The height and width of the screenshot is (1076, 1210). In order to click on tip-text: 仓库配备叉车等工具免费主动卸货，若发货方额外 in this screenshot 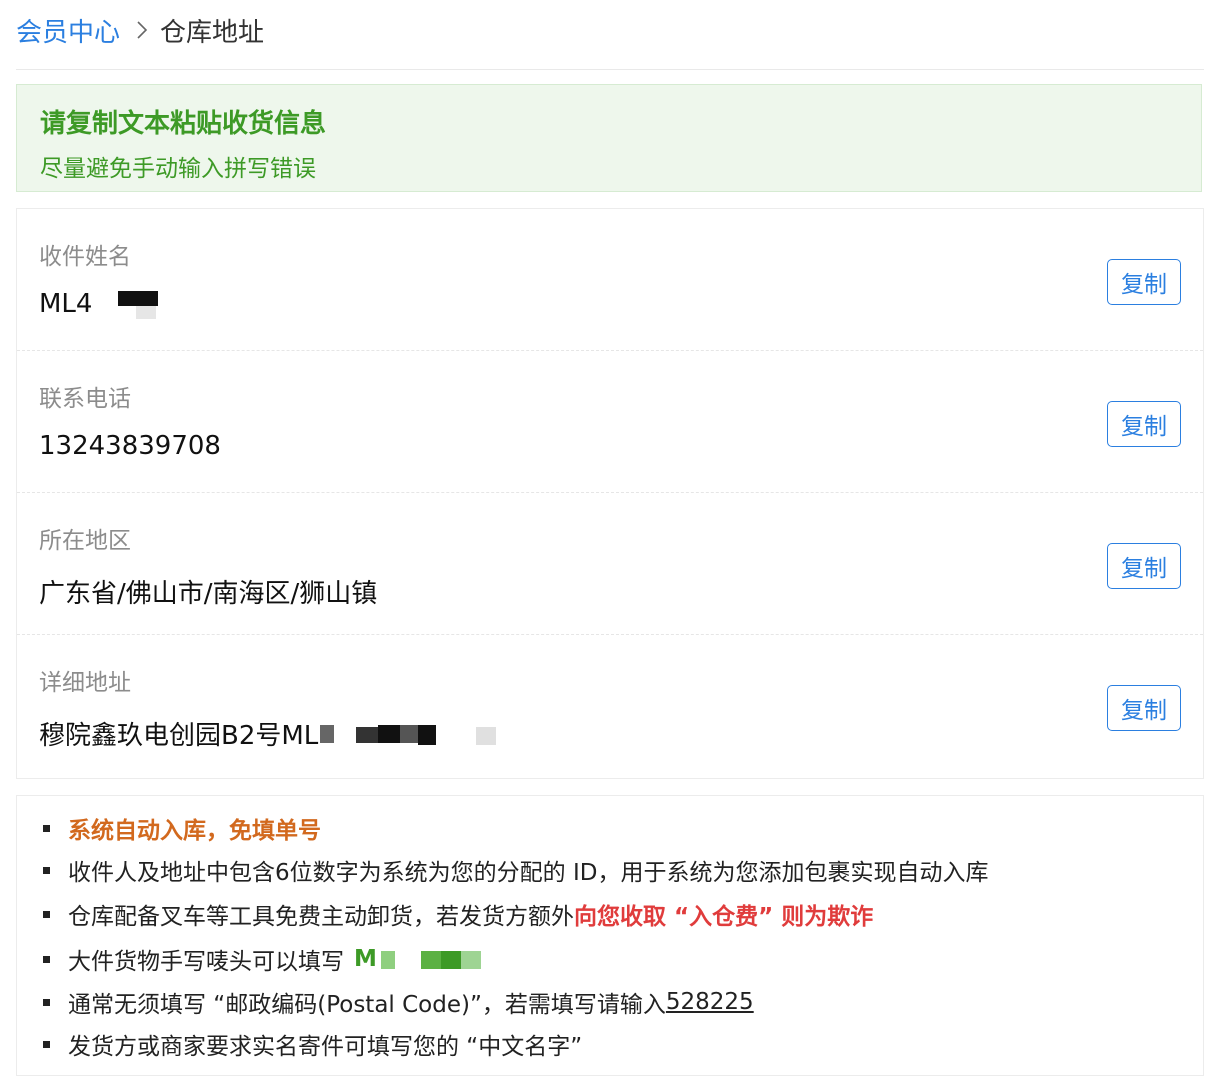, I will do `click(321, 917)`.